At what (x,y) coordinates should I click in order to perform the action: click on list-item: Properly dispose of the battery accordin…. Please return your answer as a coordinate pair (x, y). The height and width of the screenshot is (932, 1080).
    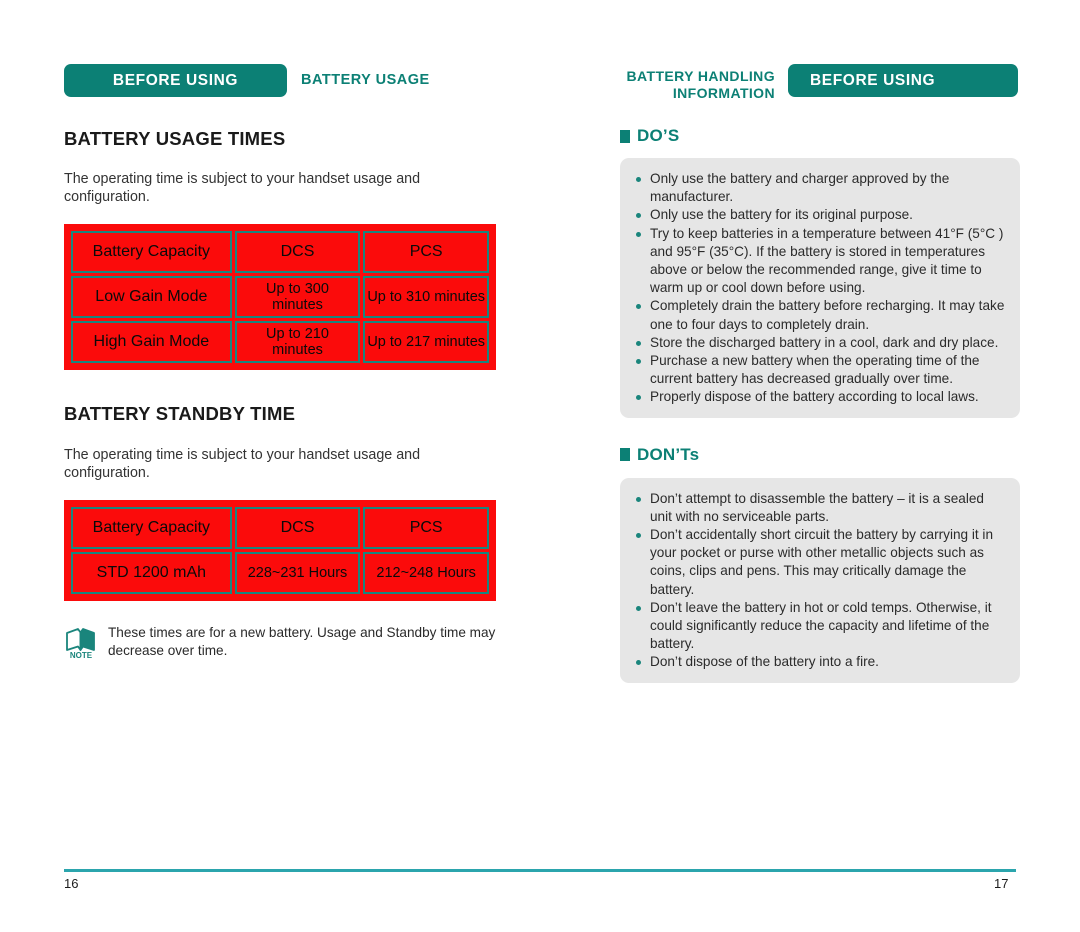
    Looking at the image, I should click on (820, 397).